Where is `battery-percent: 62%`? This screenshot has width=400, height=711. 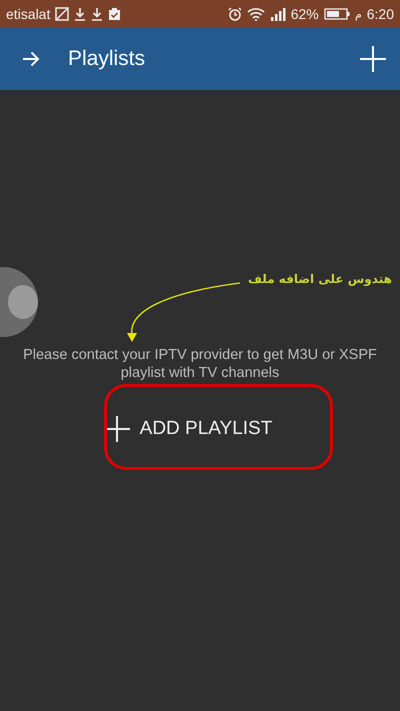 battery-percent: 62% is located at coordinates (304, 14).